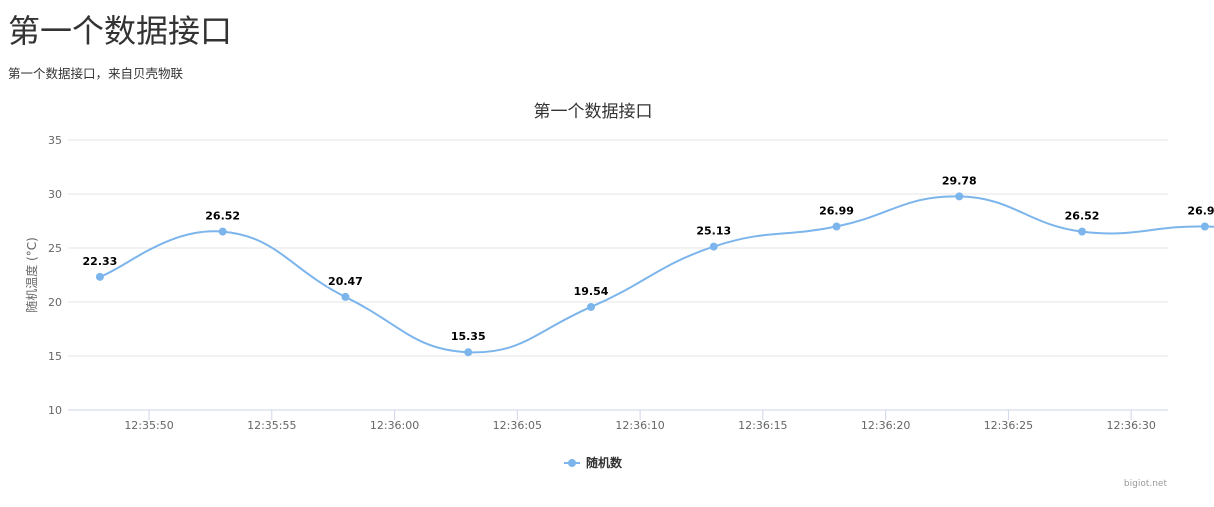 This screenshot has height=507, width=1214. I want to click on y-tick-label: 35, so click(55, 140).